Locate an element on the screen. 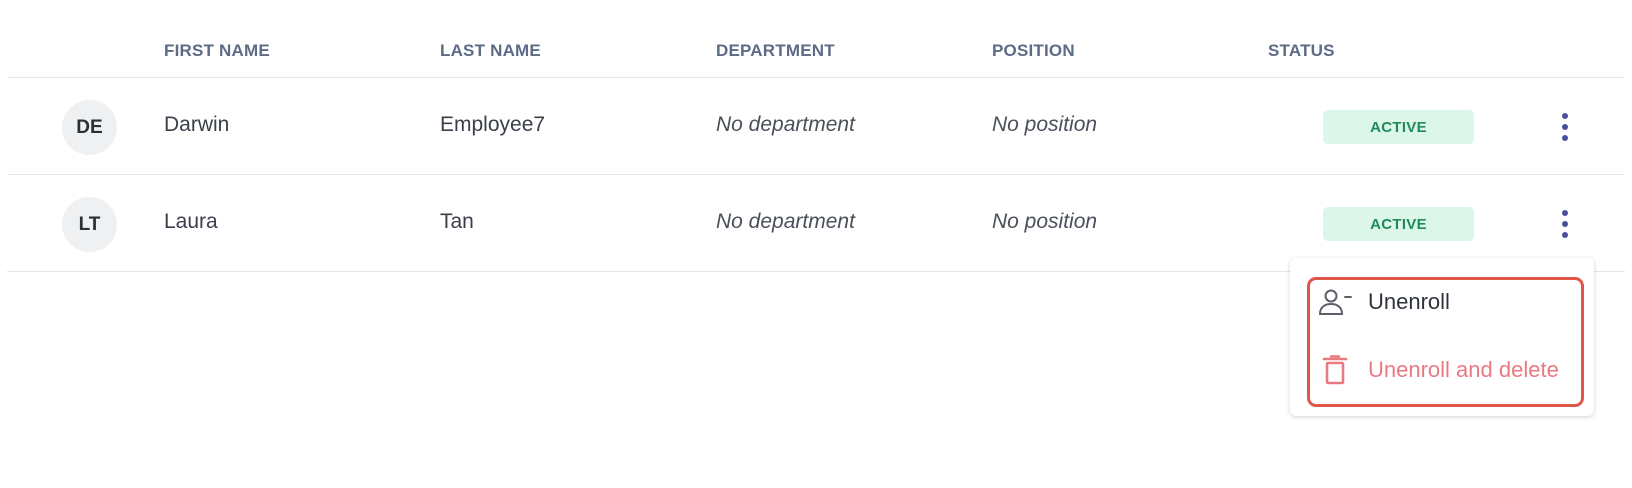  avatar: LT is located at coordinates (89, 224).